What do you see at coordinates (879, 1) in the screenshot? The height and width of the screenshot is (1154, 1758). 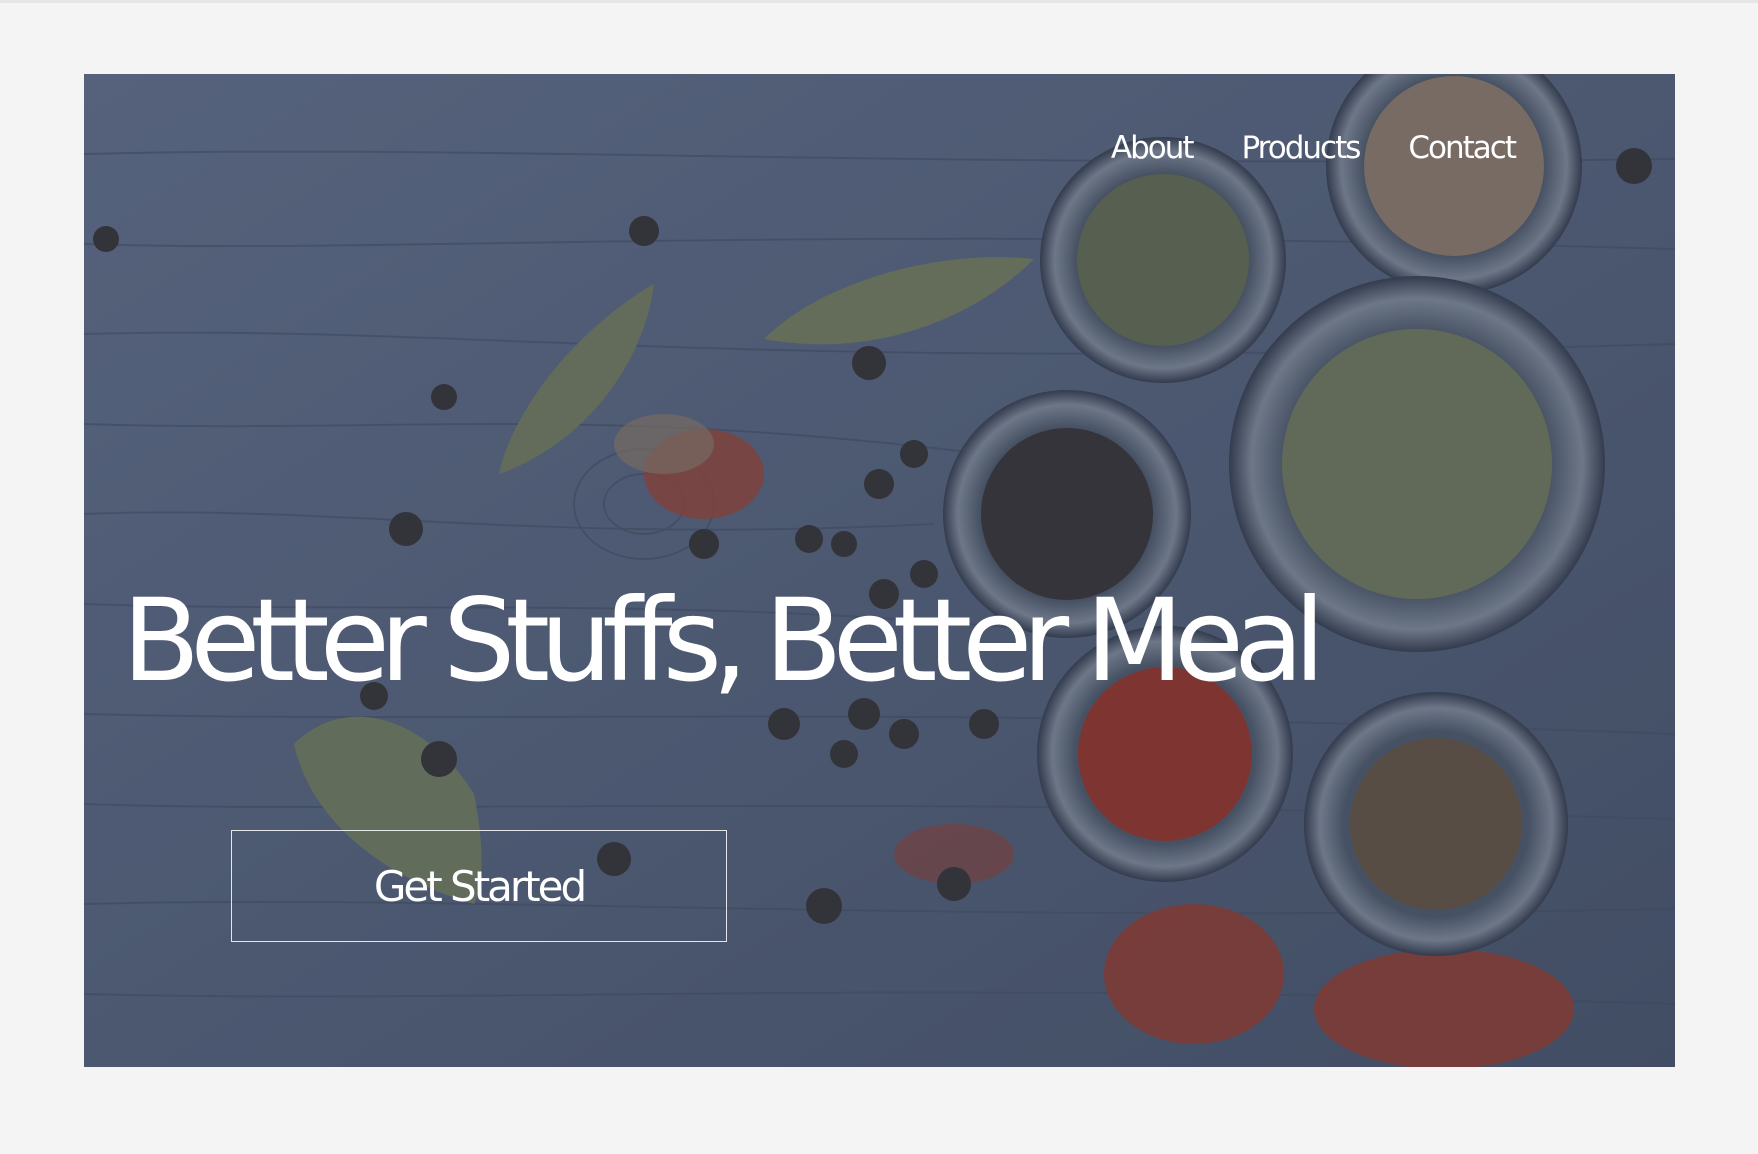 I see `top-border` at bounding box center [879, 1].